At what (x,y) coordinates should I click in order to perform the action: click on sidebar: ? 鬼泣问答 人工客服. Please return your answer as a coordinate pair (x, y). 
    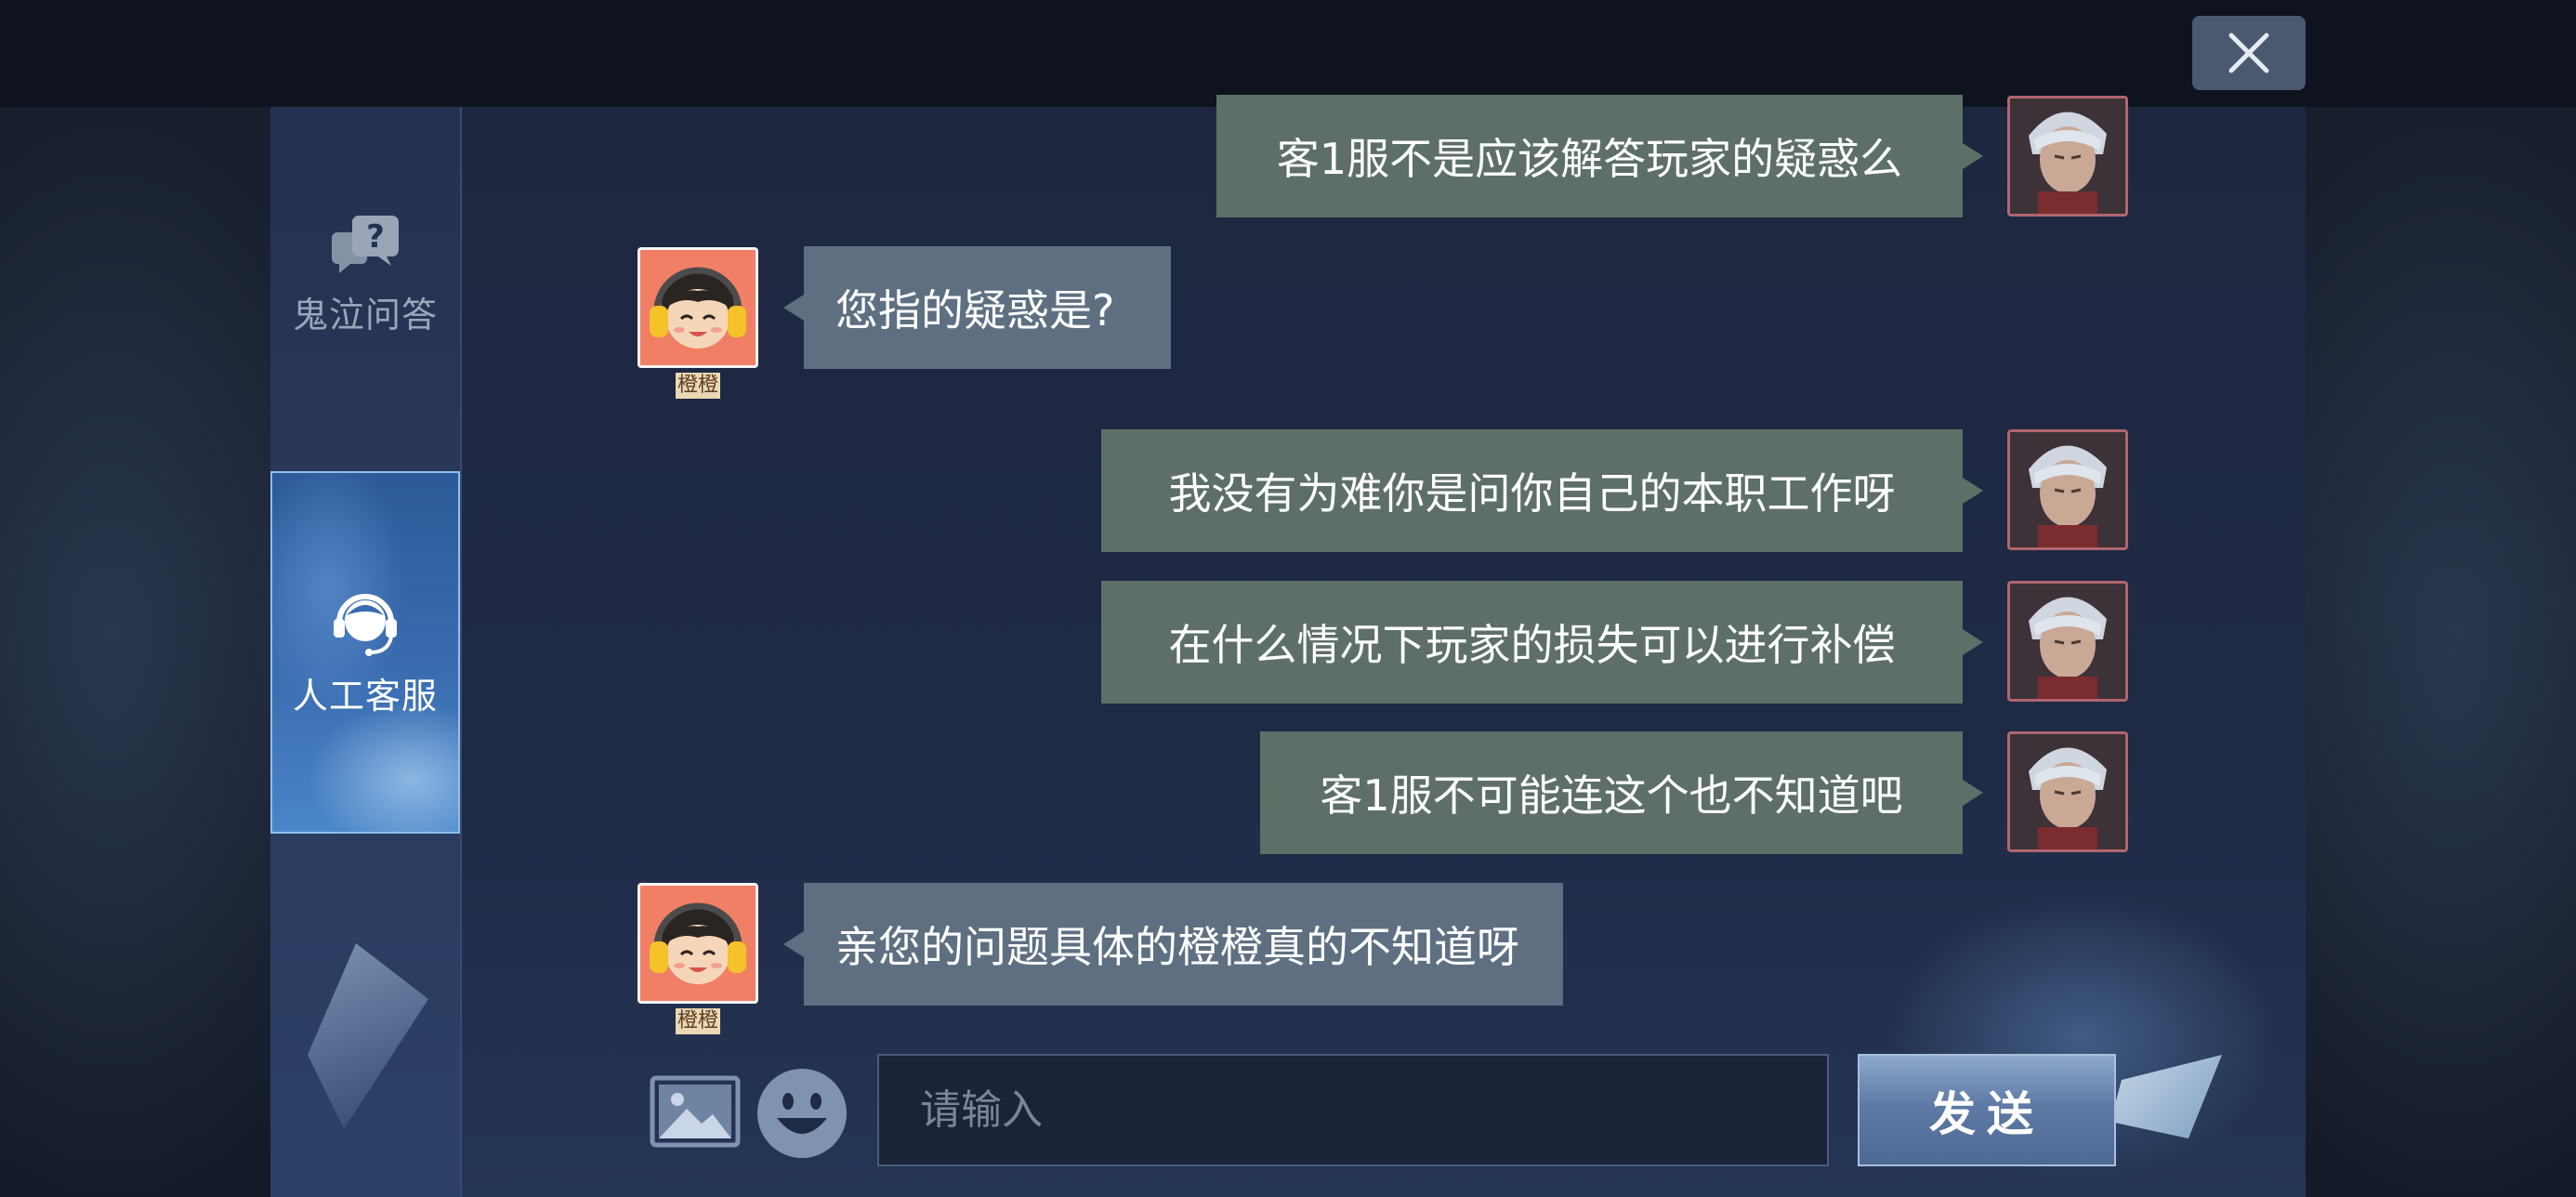
    Looking at the image, I should click on (366, 652).